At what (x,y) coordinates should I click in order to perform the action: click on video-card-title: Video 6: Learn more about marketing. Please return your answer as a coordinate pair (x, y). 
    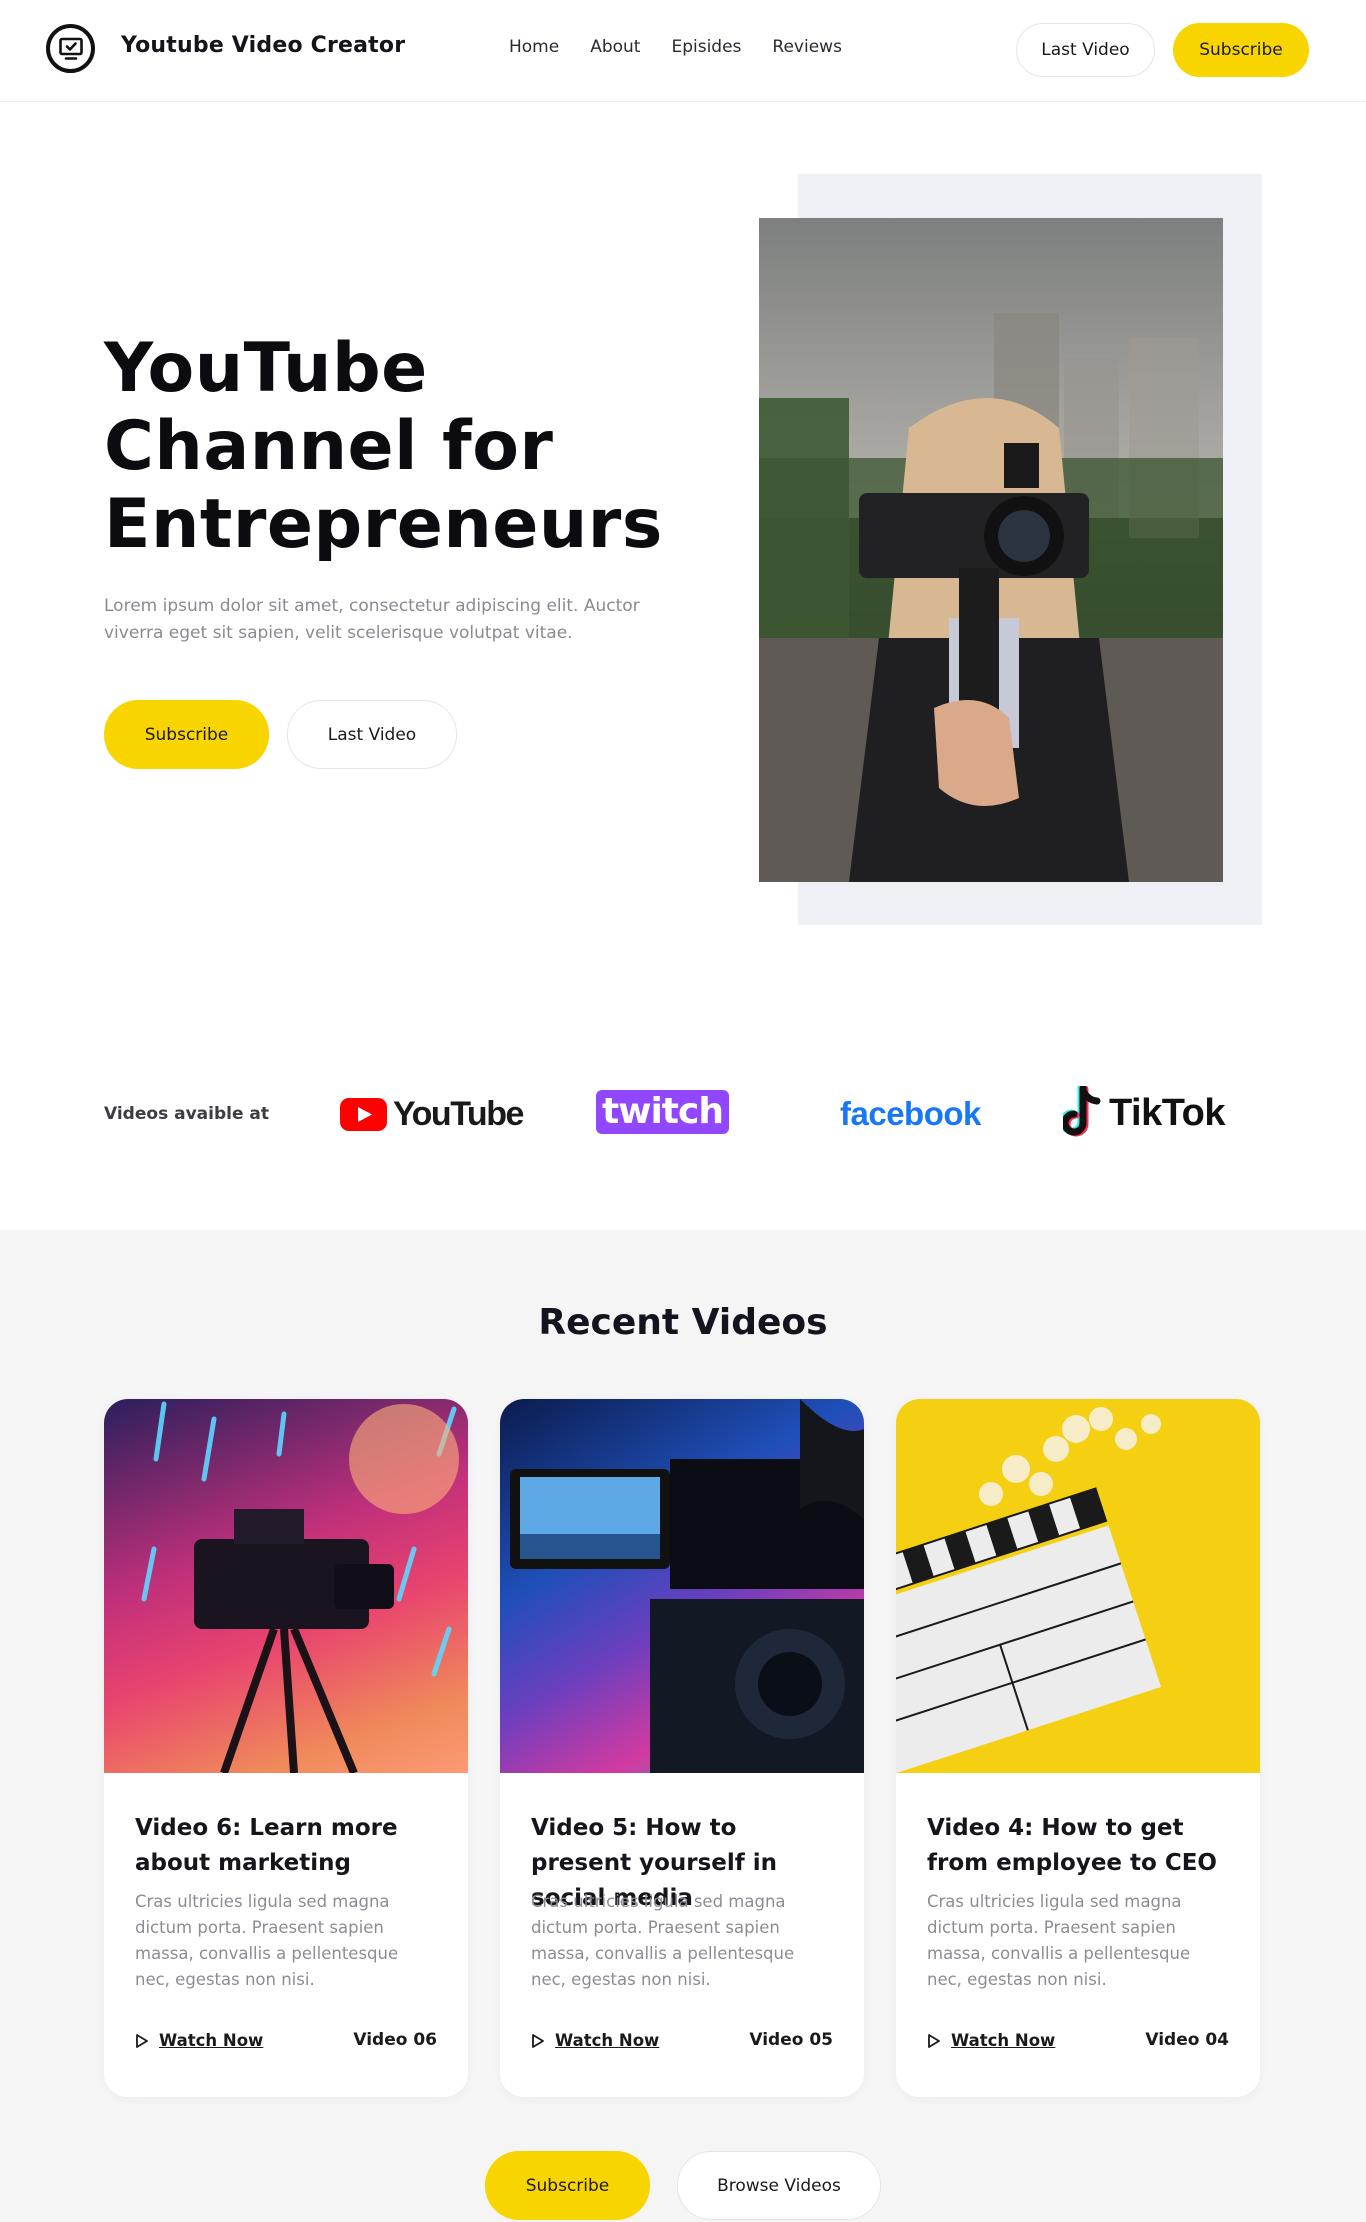
    Looking at the image, I should click on (290, 1846).